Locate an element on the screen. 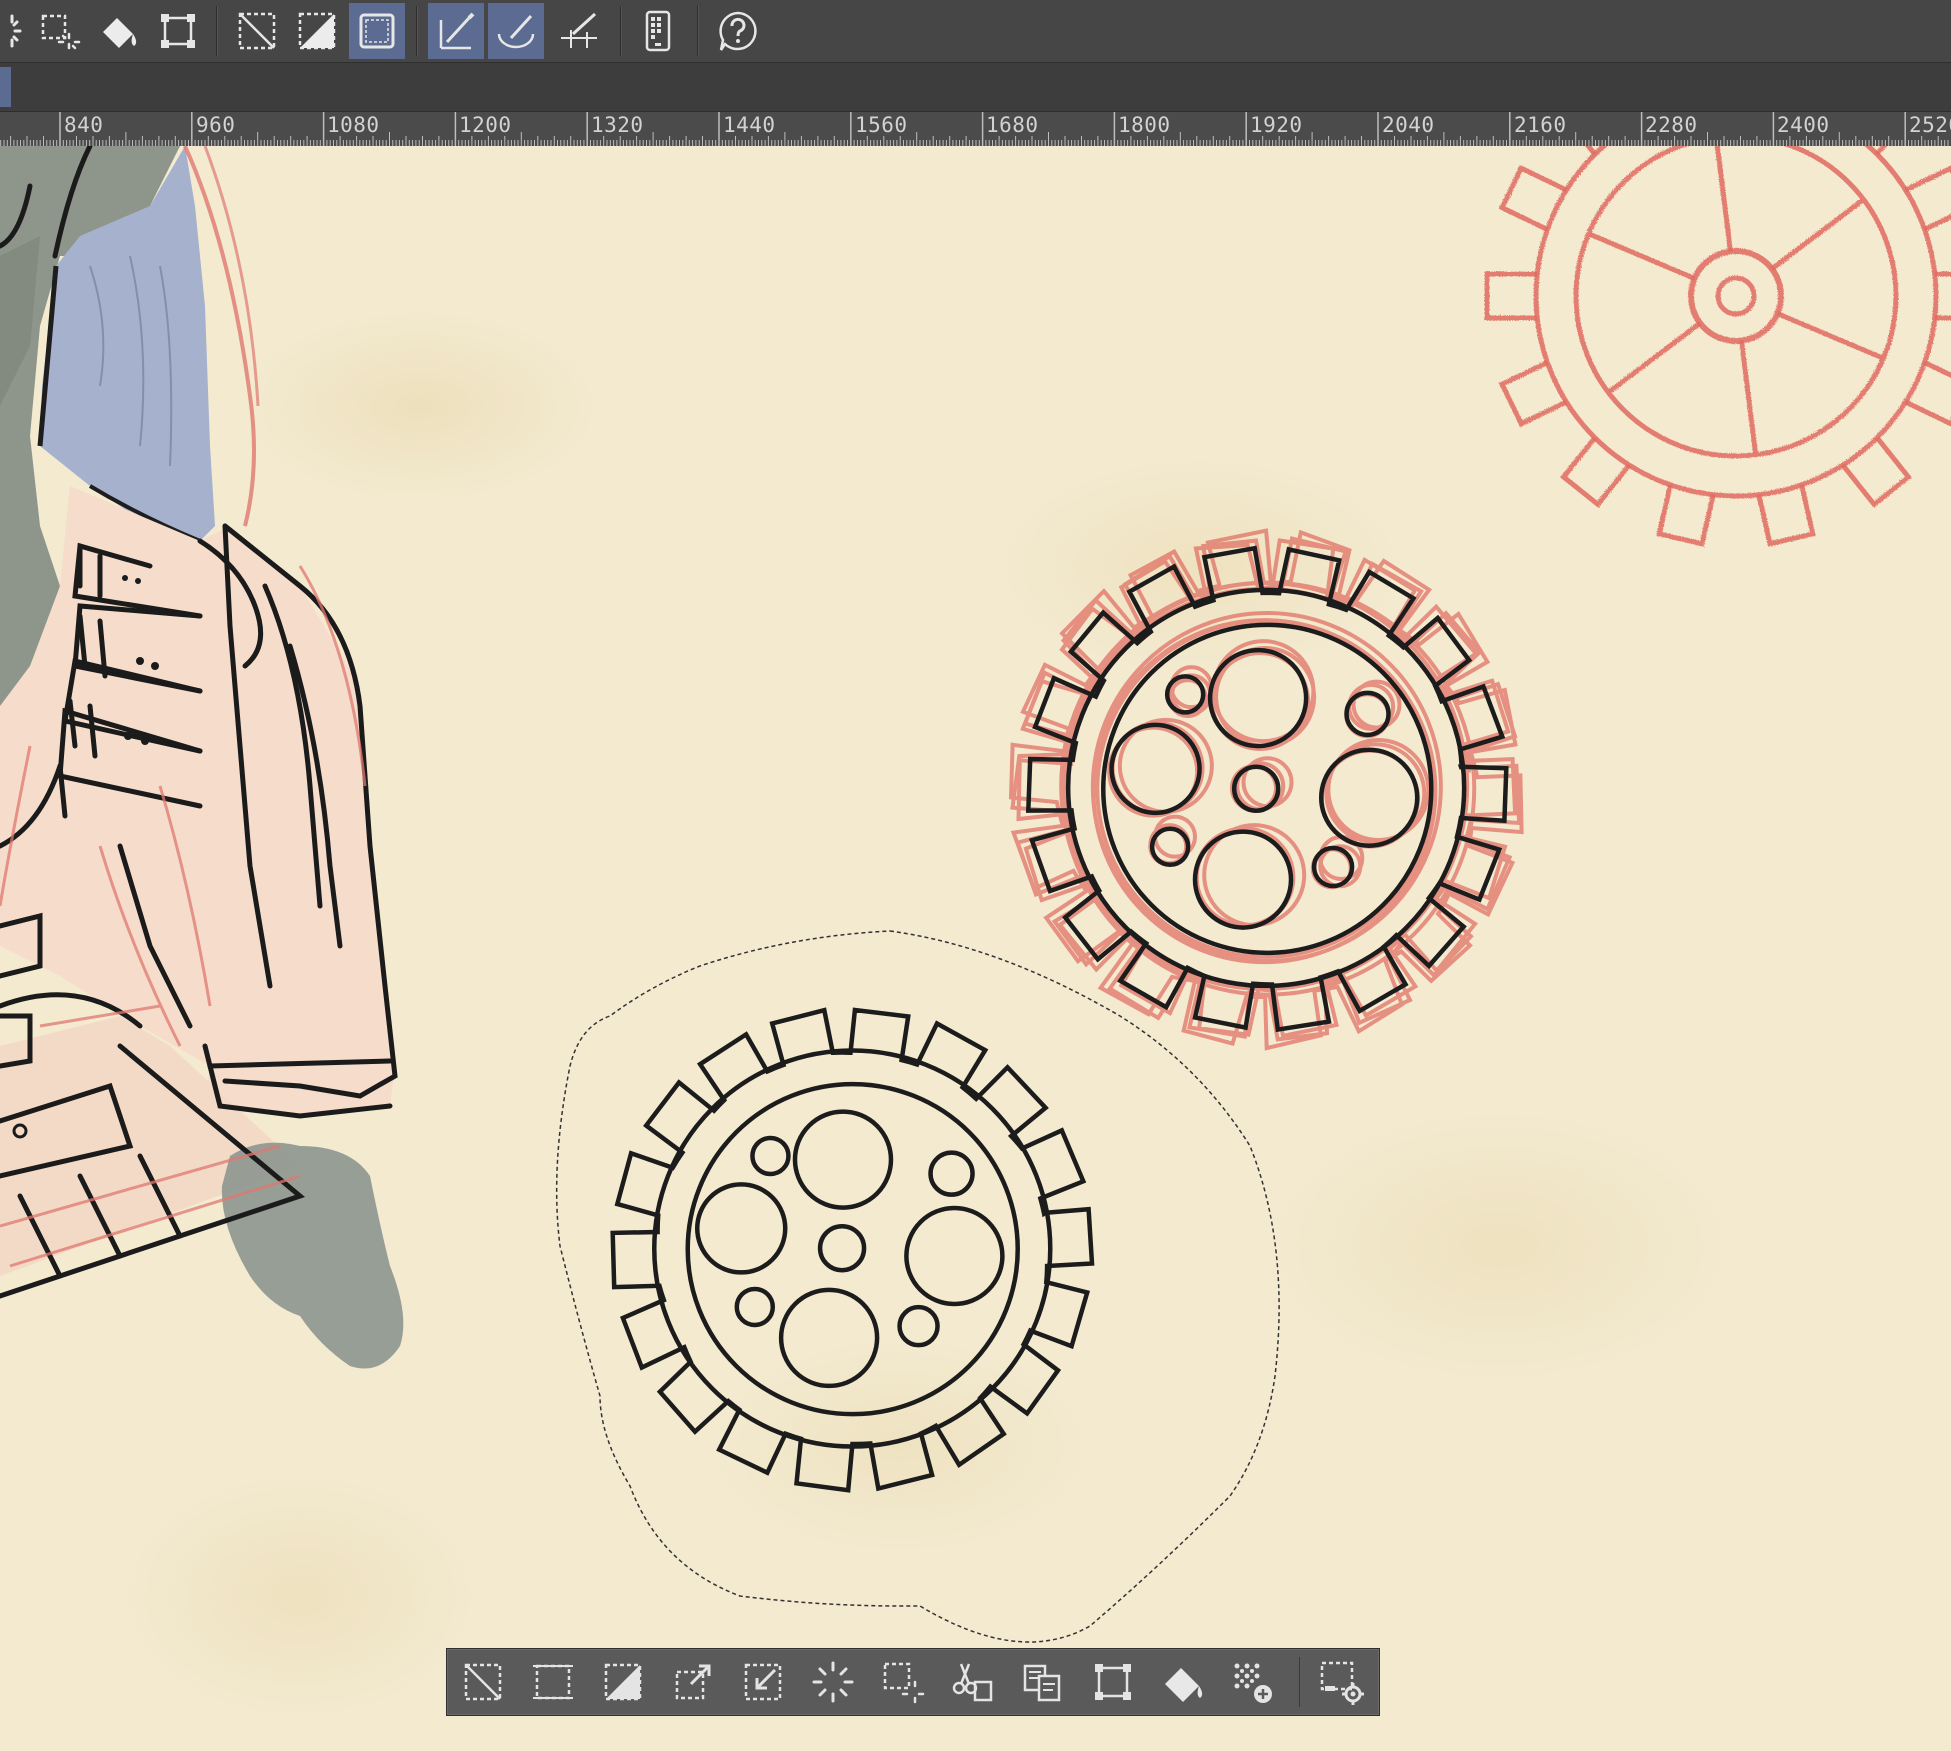  copy-paste-icon is located at coordinates (1043, 1682).